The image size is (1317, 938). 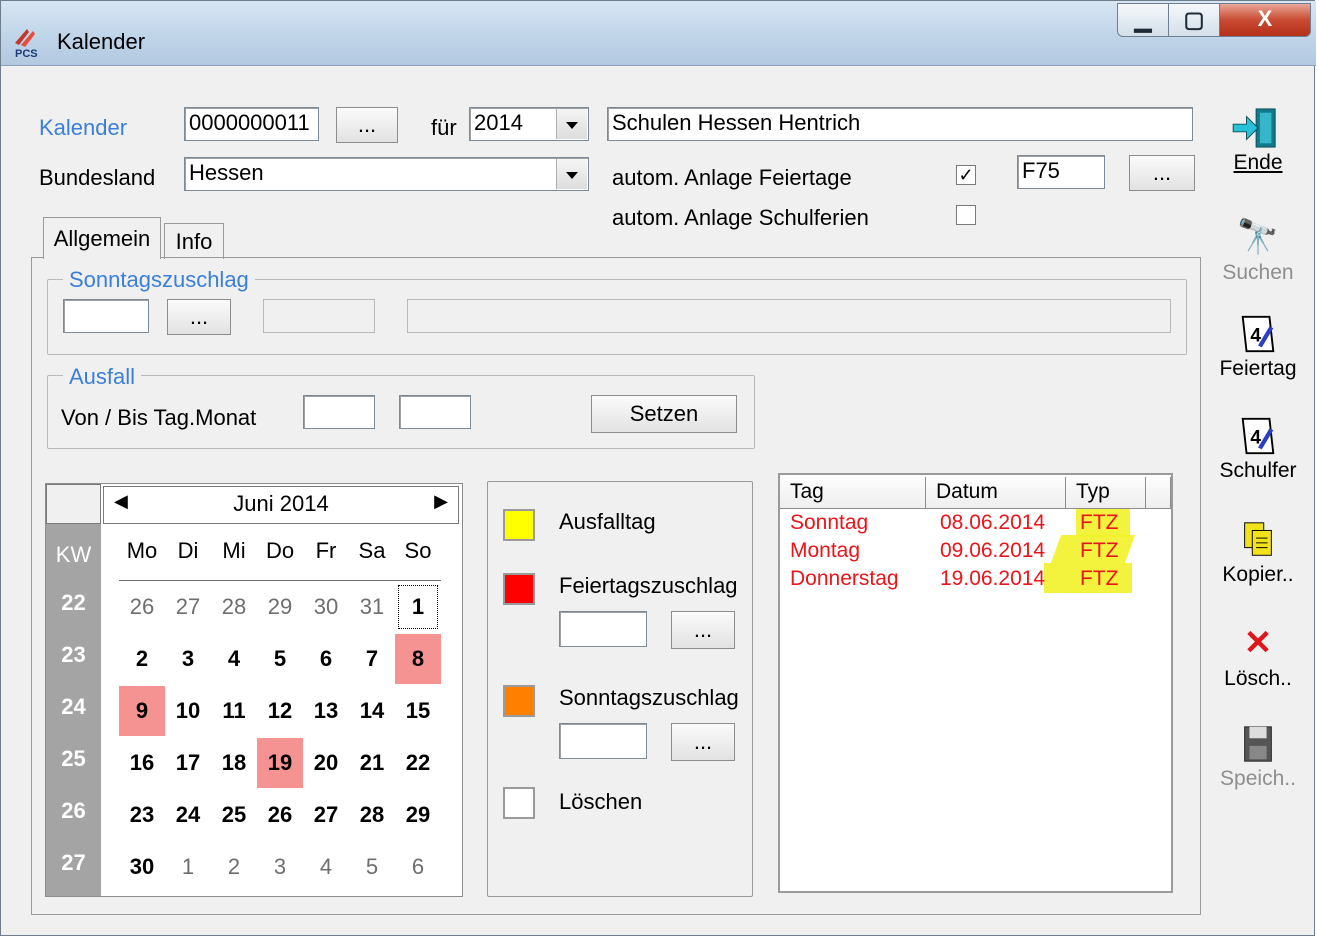 I want to click on suchen-button: 🔭 Suchen, so click(x=1258, y=251).